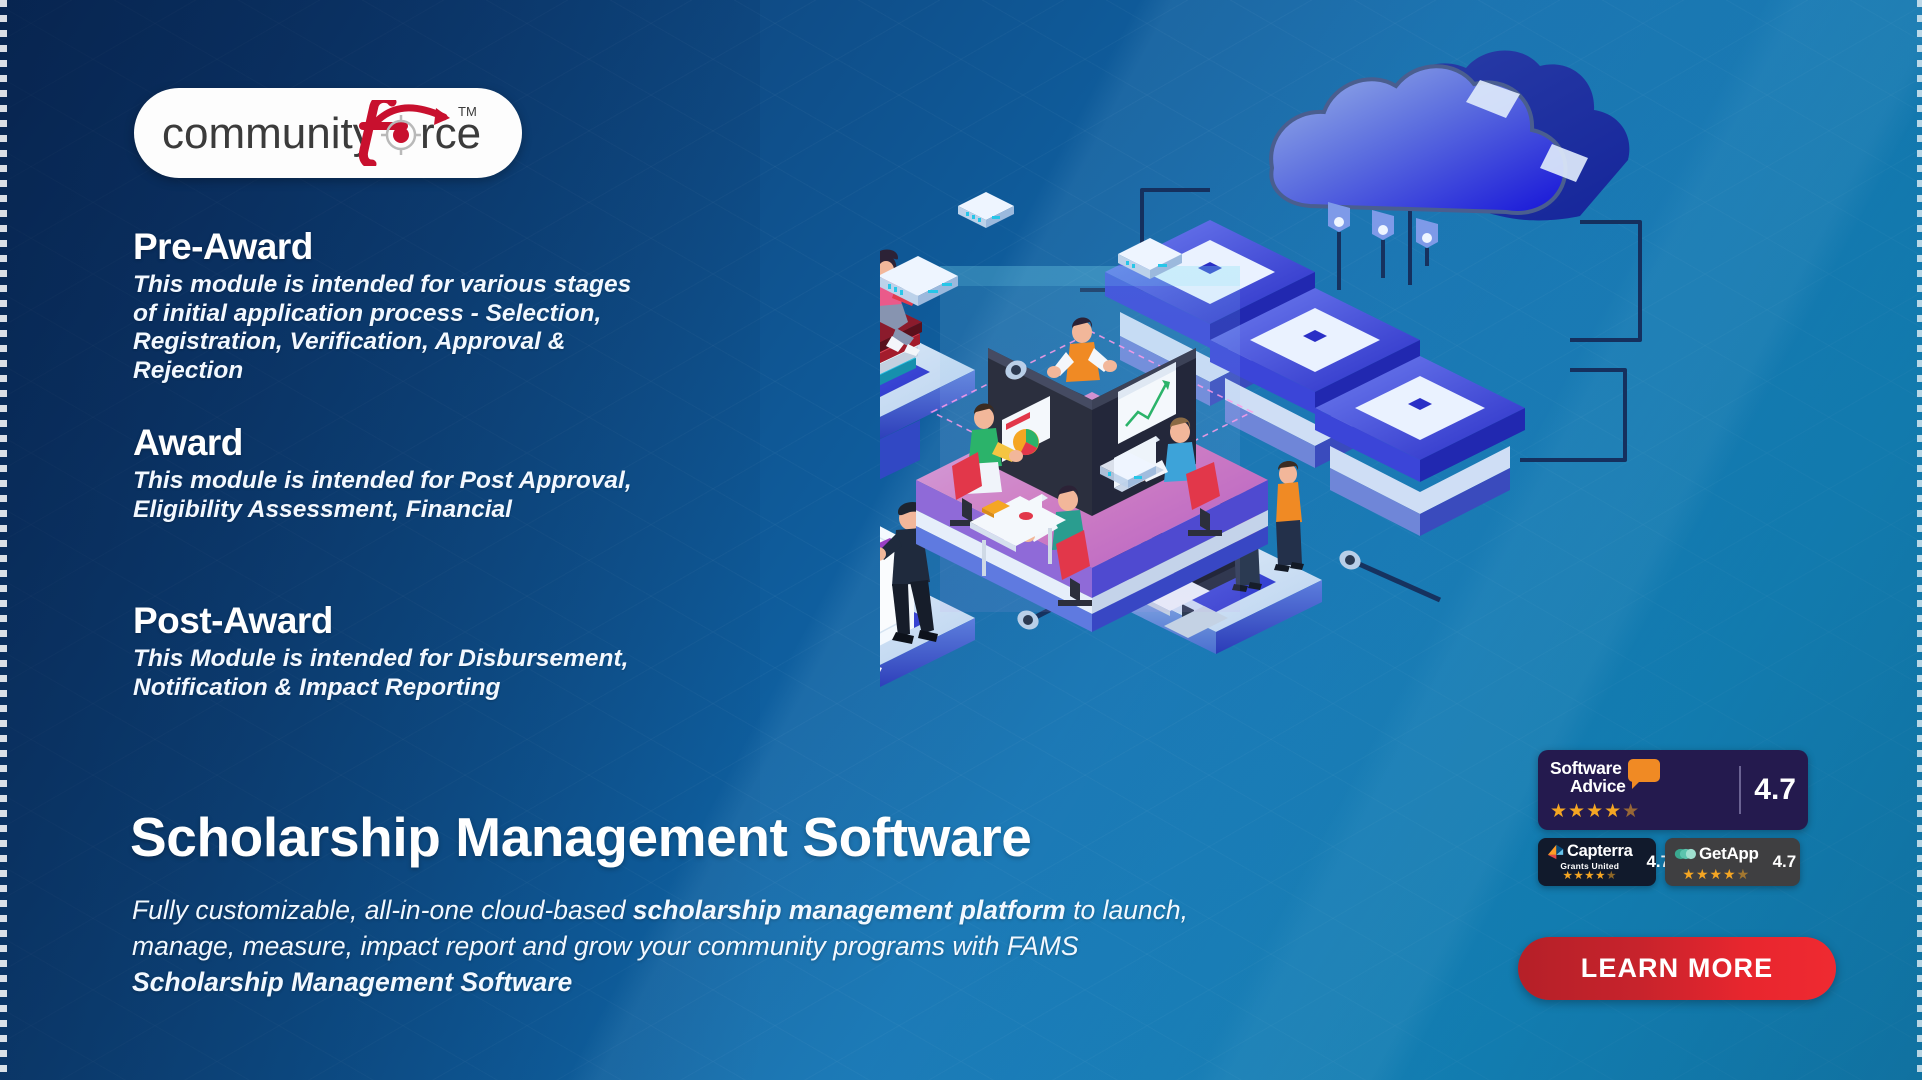  I want to click on page-title: Scholarship Management Software, so click(581, 837).